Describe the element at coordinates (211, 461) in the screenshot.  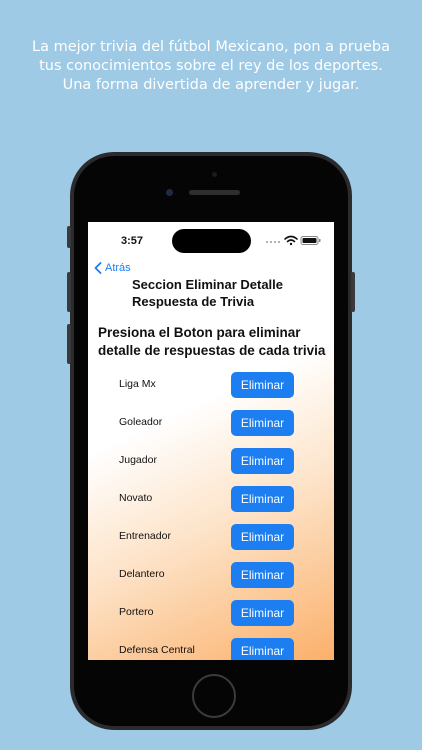
I see `list-item: Jugador Eliminar` at that location.